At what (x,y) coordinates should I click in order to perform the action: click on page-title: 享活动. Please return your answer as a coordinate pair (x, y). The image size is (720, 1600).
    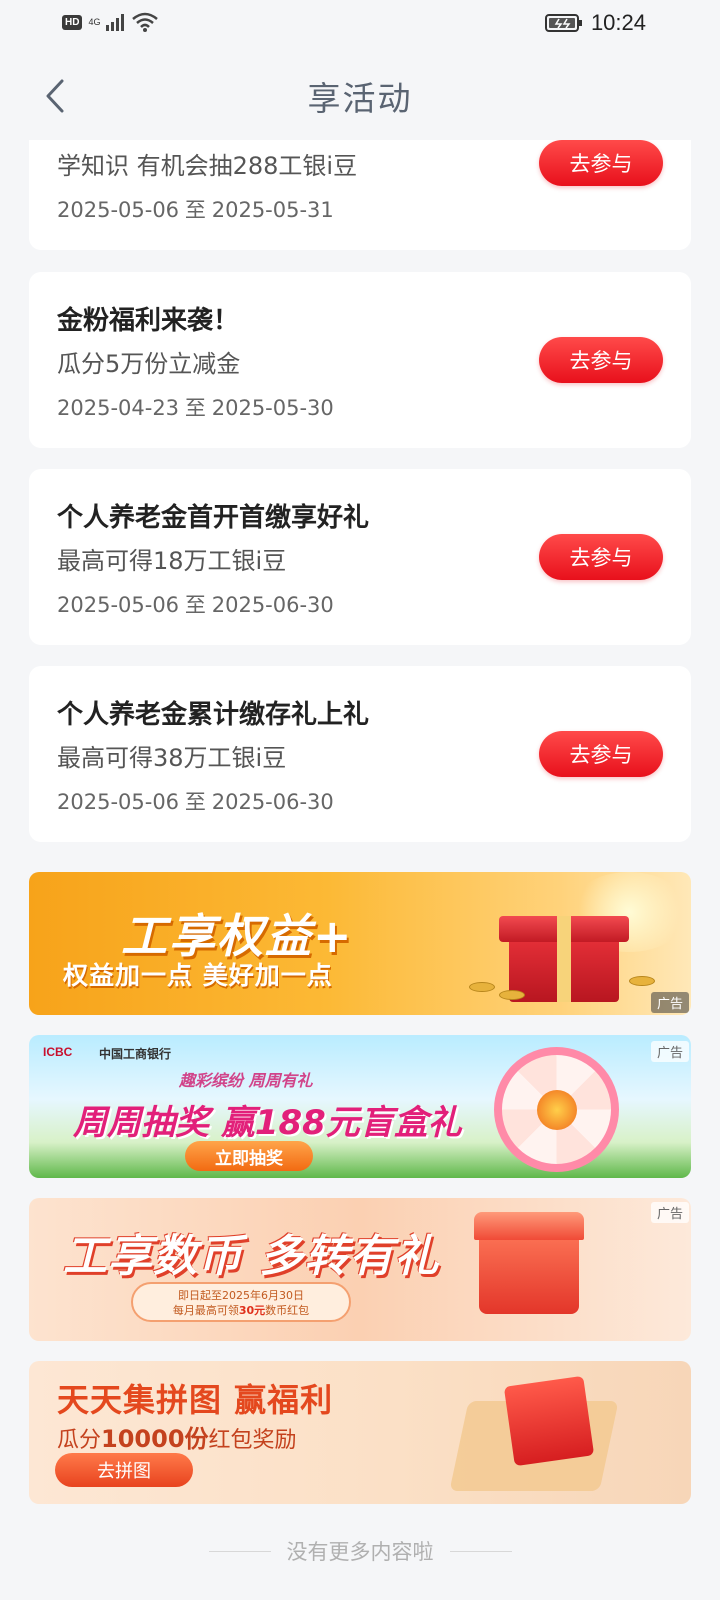
    Looking at the image, I should click on (360, 98).